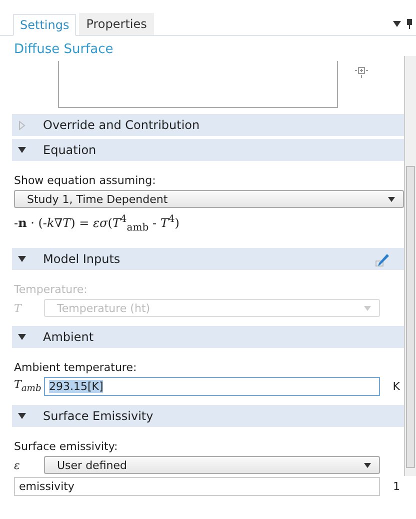 The image size is (416, 519). What do you see at coordinates (212, 386) in the screenshot?
I see `input-field: 293.15[K]` at bounding box center [212, 386].